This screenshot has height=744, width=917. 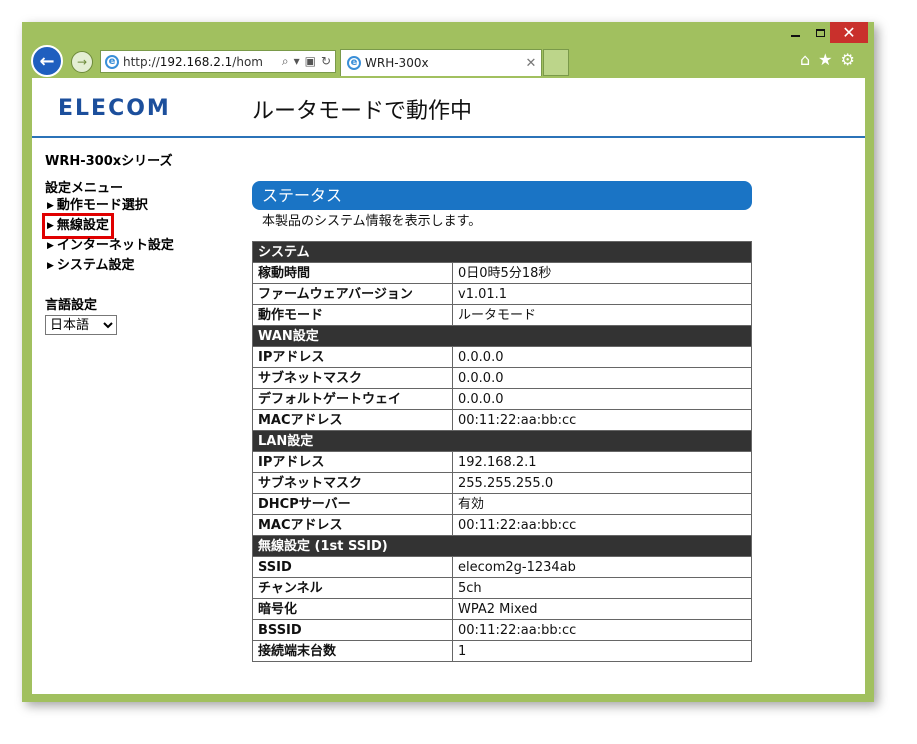 I want to click on row-value: ルータモード, so click(x=602, y=315).